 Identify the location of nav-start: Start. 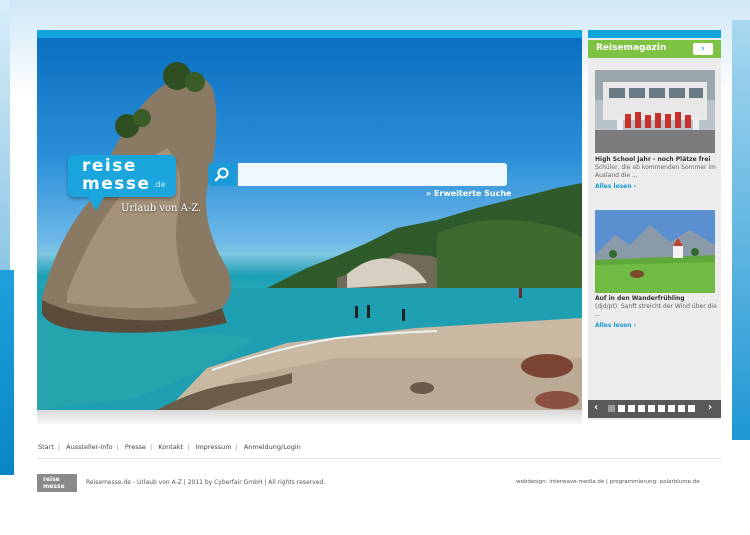
(46, 447).